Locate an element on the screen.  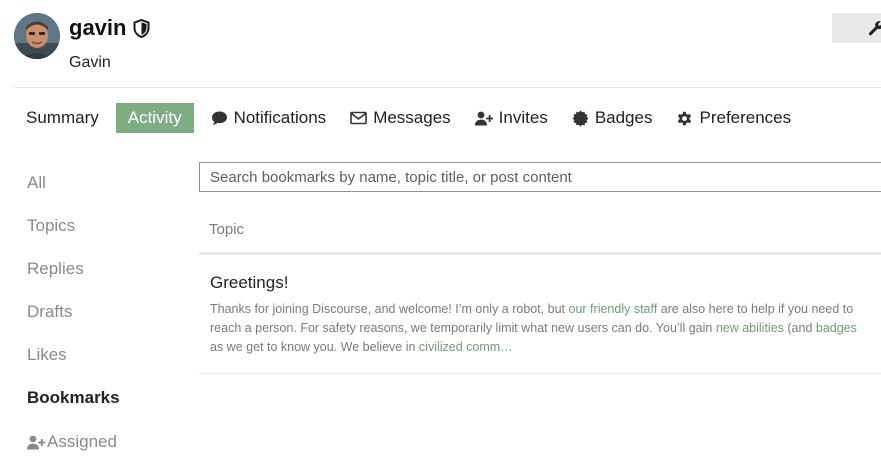
envelope-icon is located at coordinates (358, 118).